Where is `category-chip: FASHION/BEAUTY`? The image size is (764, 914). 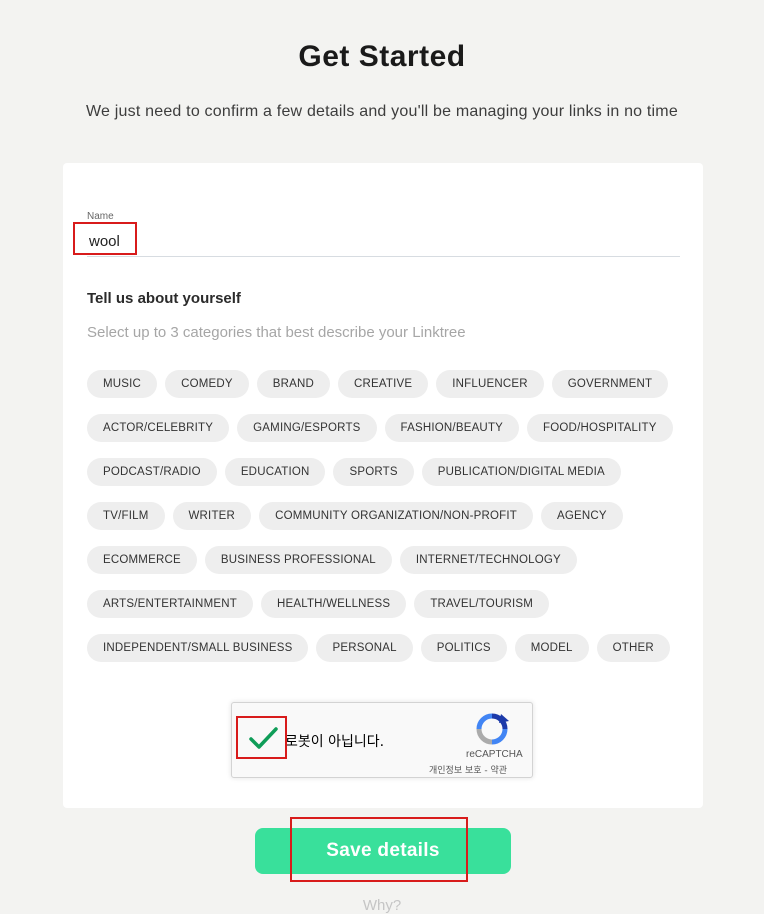 category-chip: FASHION/BEAUTY is located at coordinates (452, 428).